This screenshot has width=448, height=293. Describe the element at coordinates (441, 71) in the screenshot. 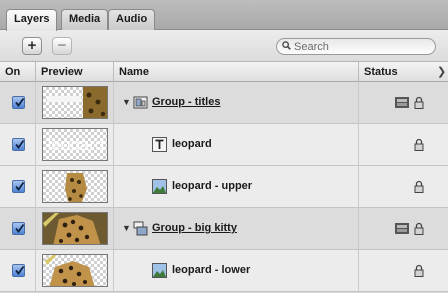

I see `chevron-right-icon: ❯` at that location.